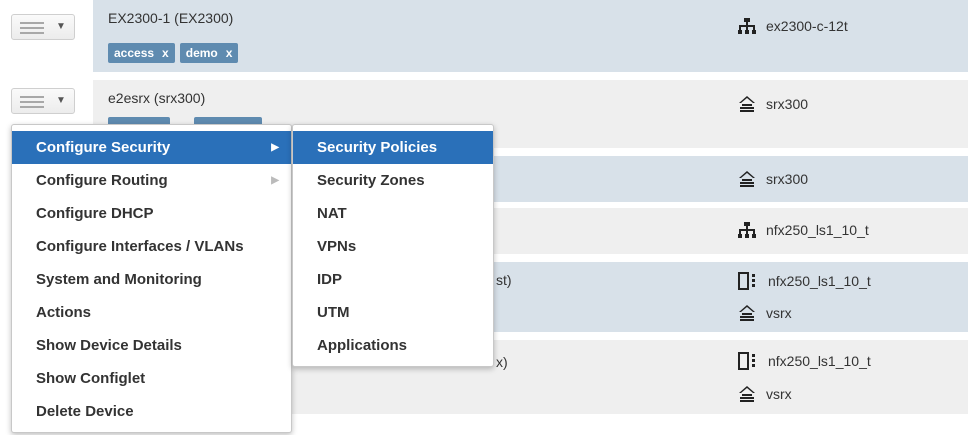 The width and height of the screenshot is (968, 435). What do you see at coordinates (151, 411) in the screenshot?
I see `menu-item-delete-device: Delete Device` at bounding box center [151, 411].